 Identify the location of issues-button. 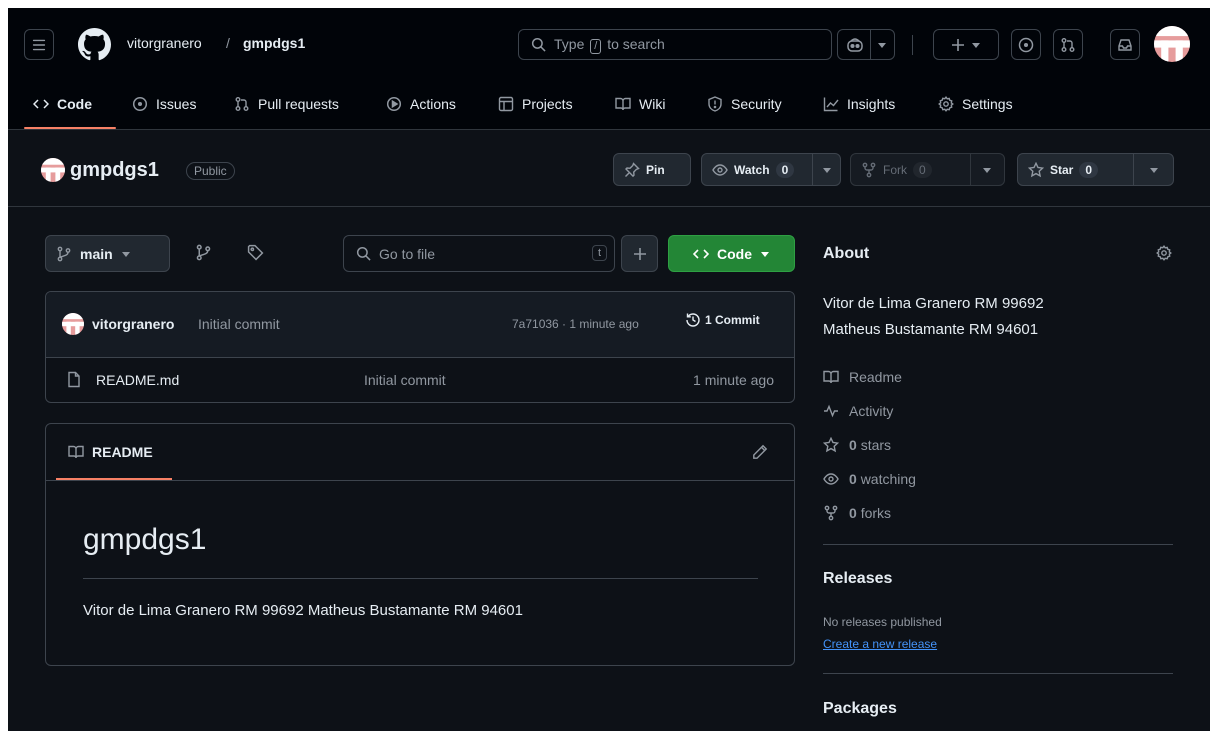
(1026, 44).